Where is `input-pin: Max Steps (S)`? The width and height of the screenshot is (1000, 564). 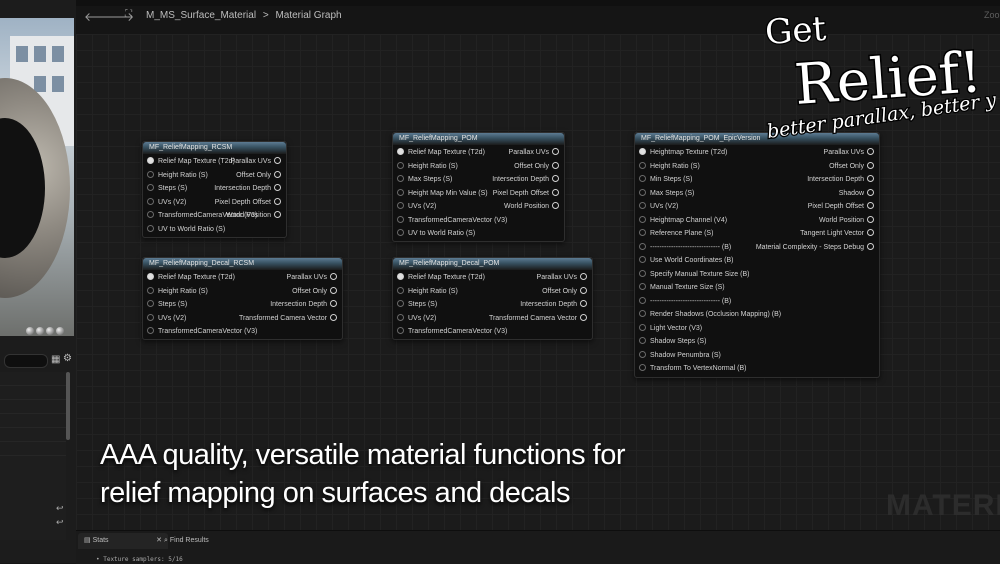 input-pin: Max Steps (S) is located at coordinates (424, 180).